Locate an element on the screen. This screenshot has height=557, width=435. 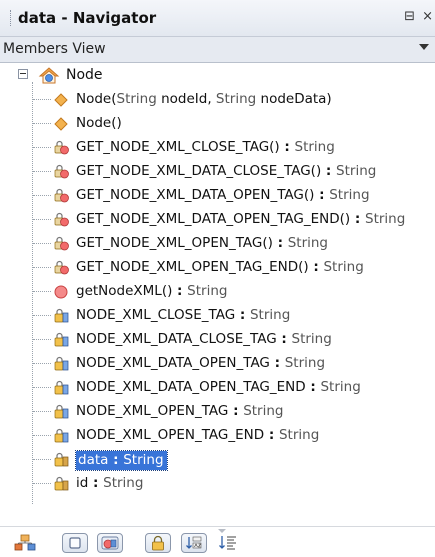
view-selector-value: Members View is located at coordinates (54, 49).